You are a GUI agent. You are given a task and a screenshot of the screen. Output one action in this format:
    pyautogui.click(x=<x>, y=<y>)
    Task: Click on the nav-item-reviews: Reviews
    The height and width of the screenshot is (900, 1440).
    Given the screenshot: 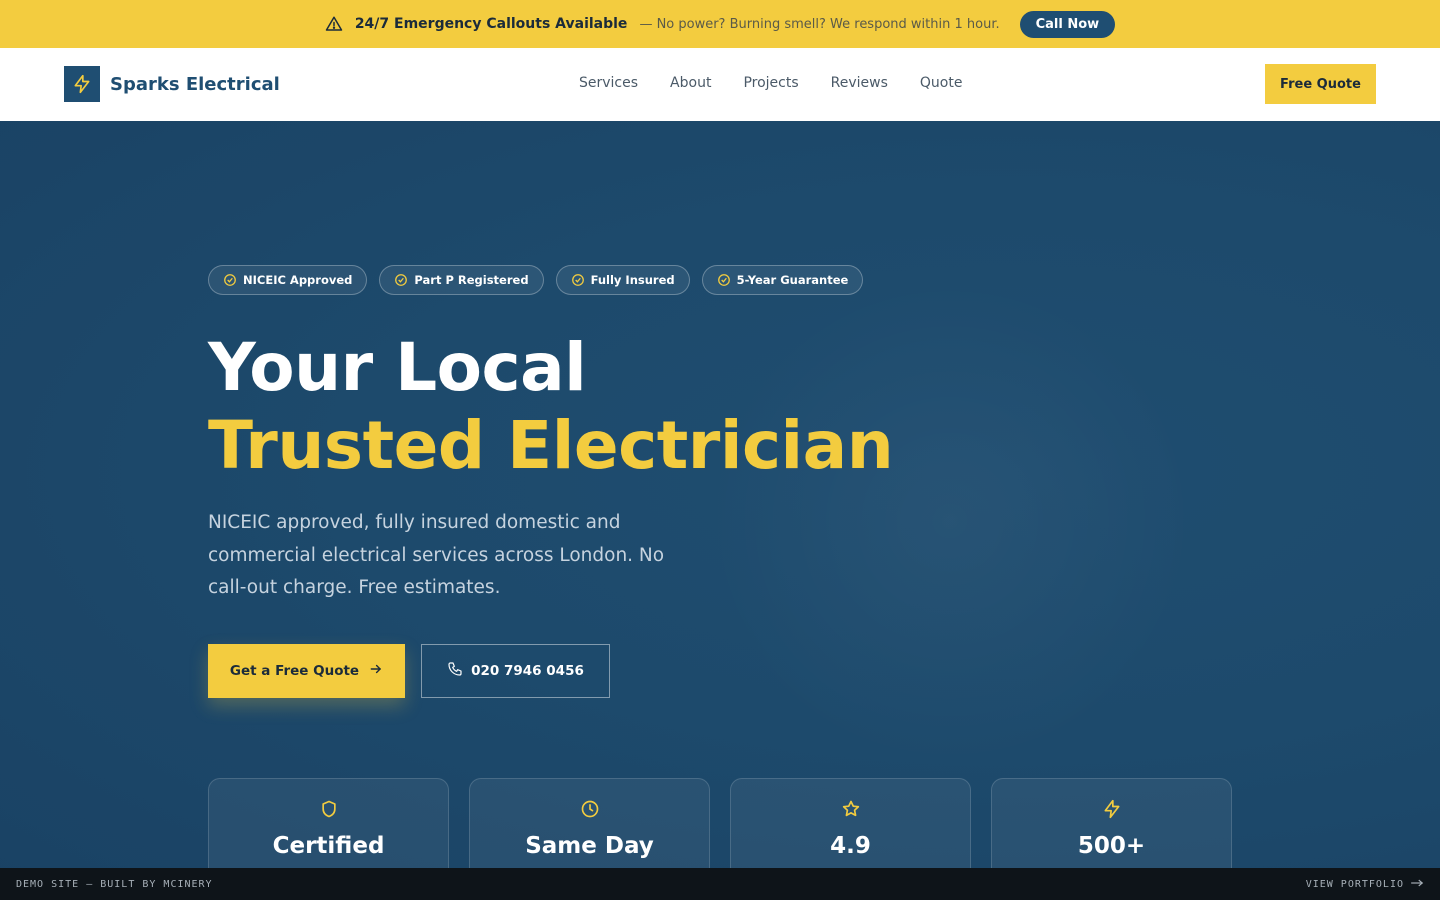 What is the action you would take?
    pyautogui.click(x=859, y=83)
    